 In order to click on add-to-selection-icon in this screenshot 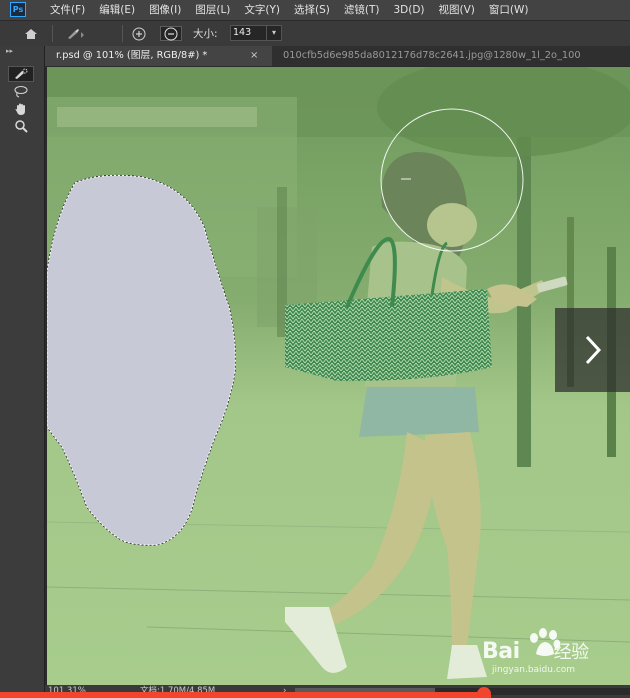, I will do `click(139, 33)`.